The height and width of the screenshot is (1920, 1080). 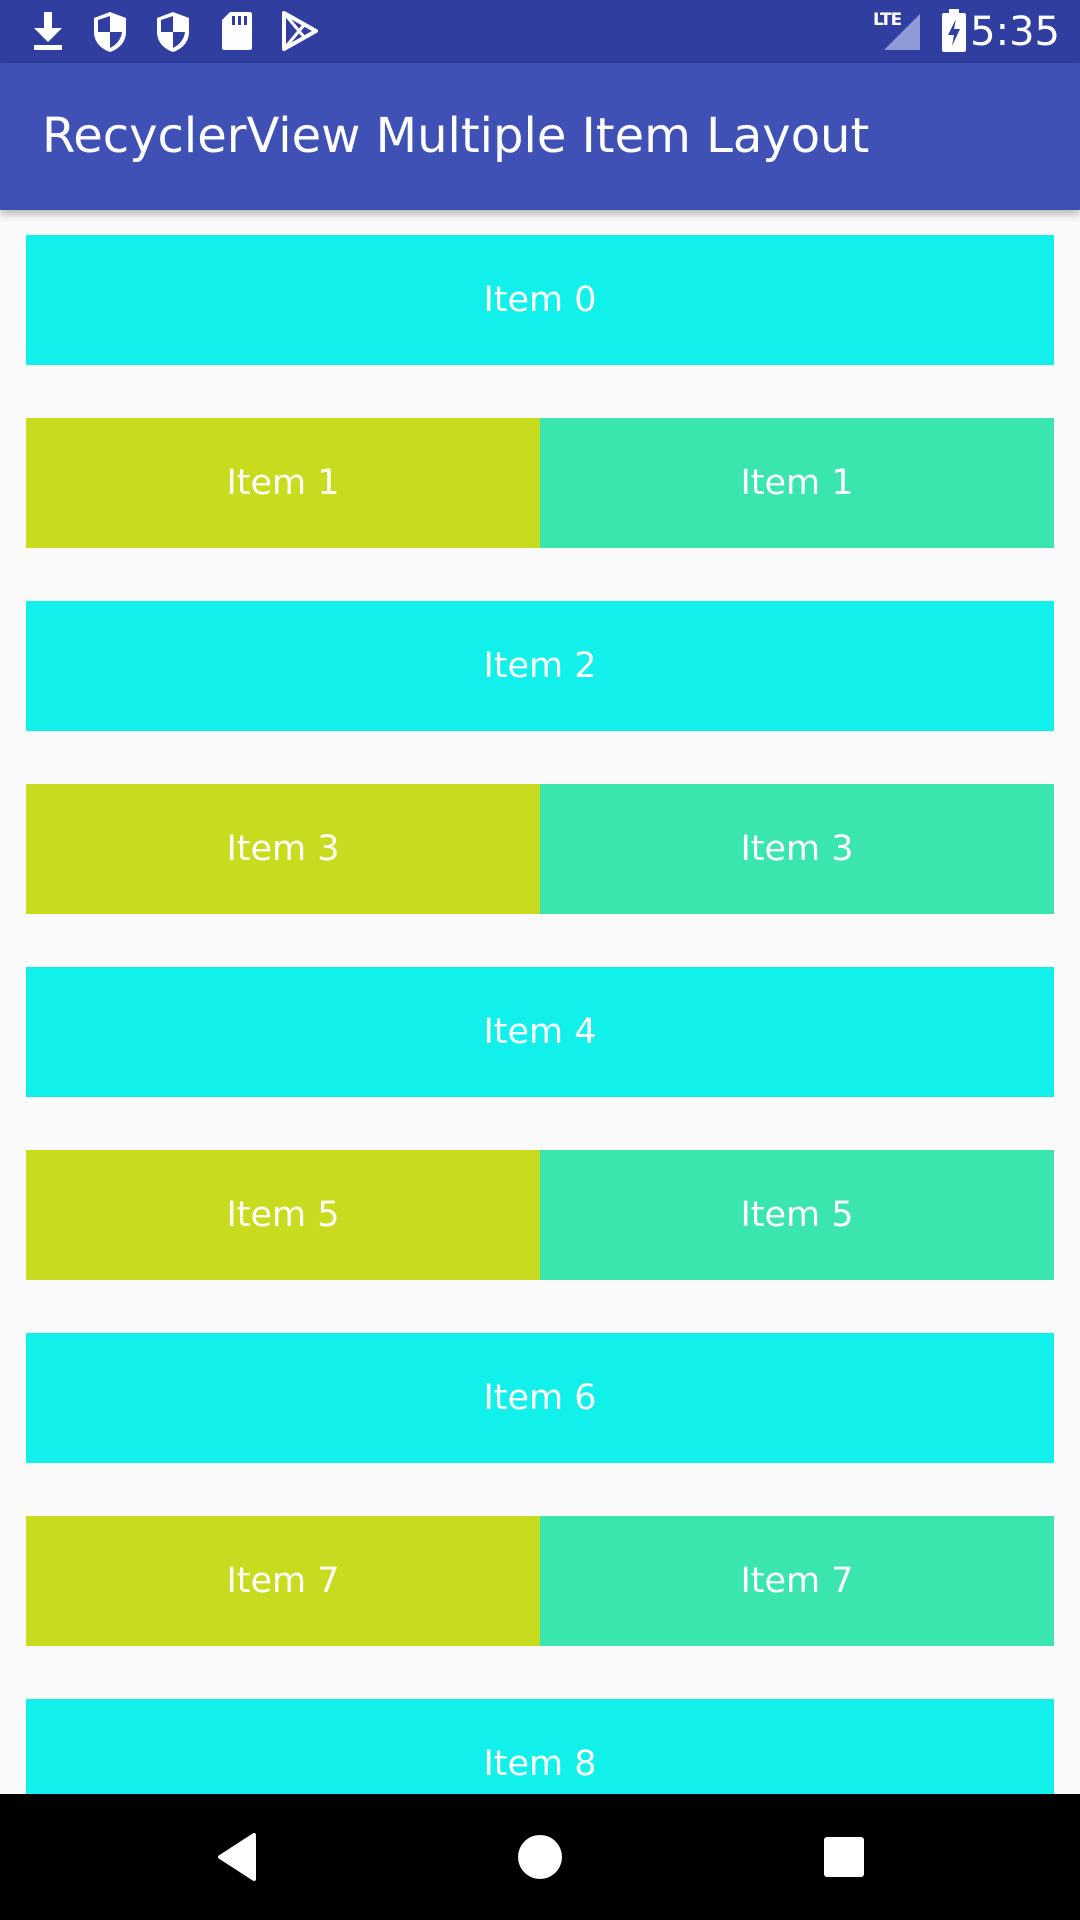 I want to click on status-bar: LTE 5:35, so click(x=540, y=31).